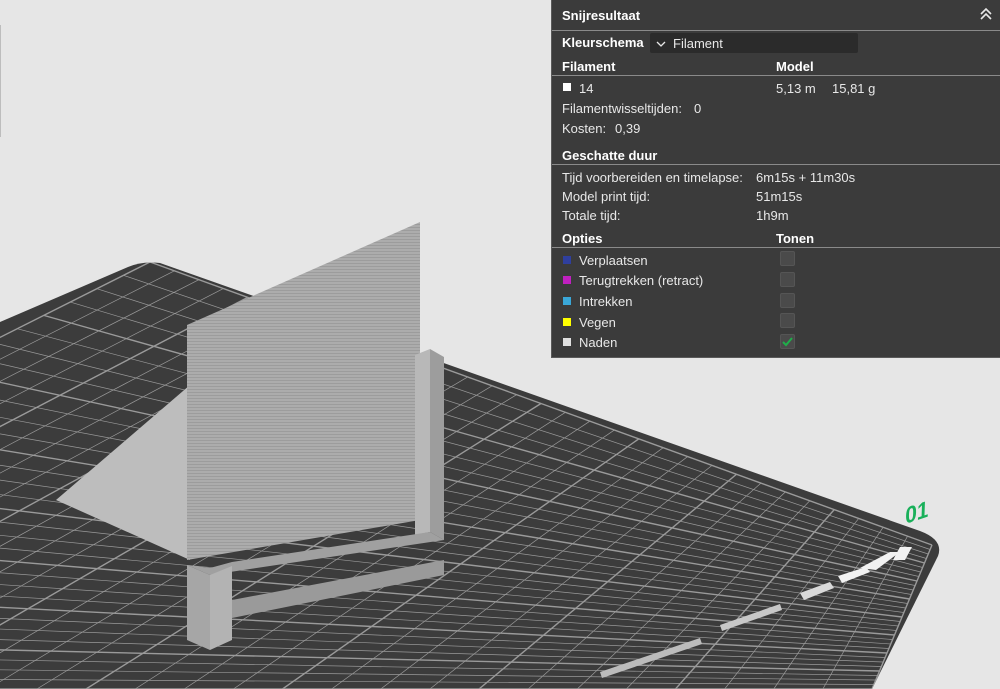  I want to click on filament-length: 5,13 m, so click(796, 88).